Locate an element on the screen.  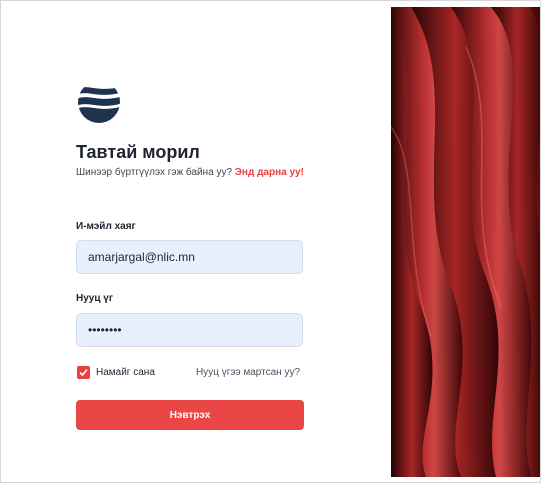
remember-checkbox is located at coordinates (83, 372).